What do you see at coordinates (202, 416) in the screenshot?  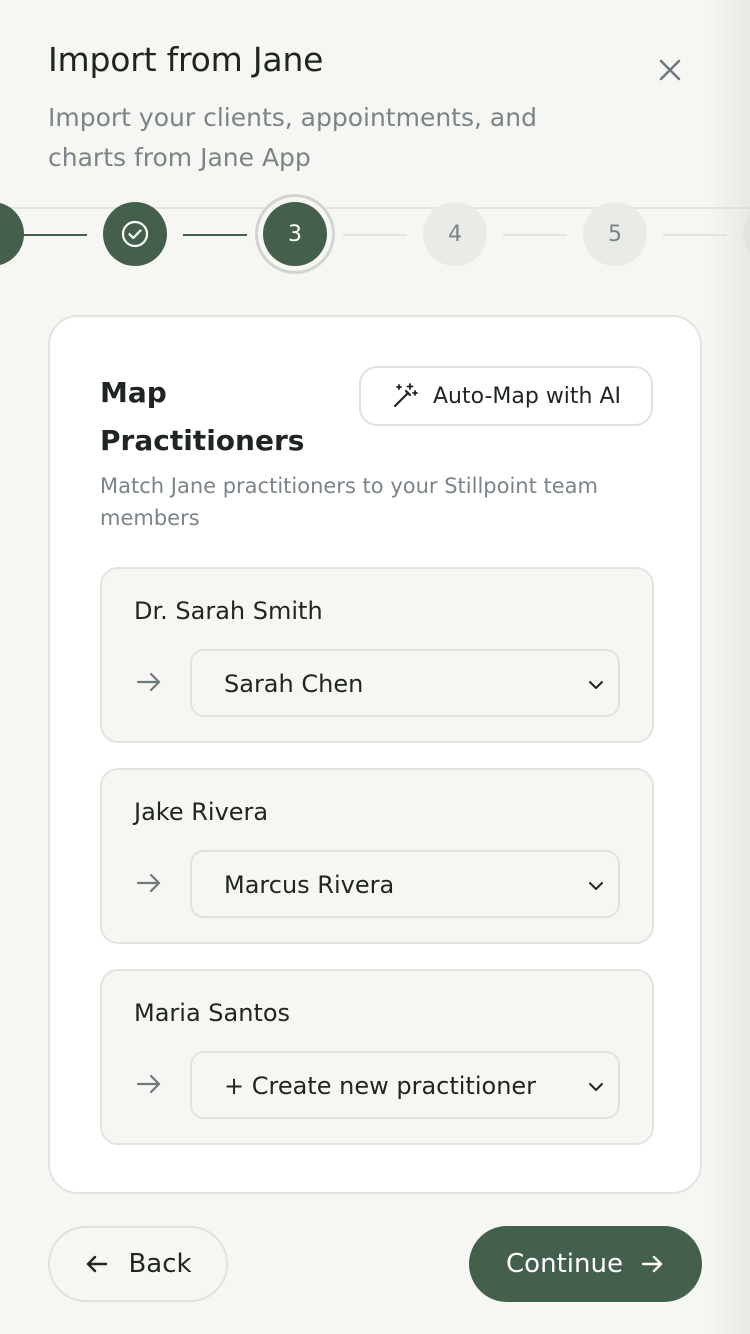 I see `card-title: Map Practitioners` at bounding box center [202, 416].